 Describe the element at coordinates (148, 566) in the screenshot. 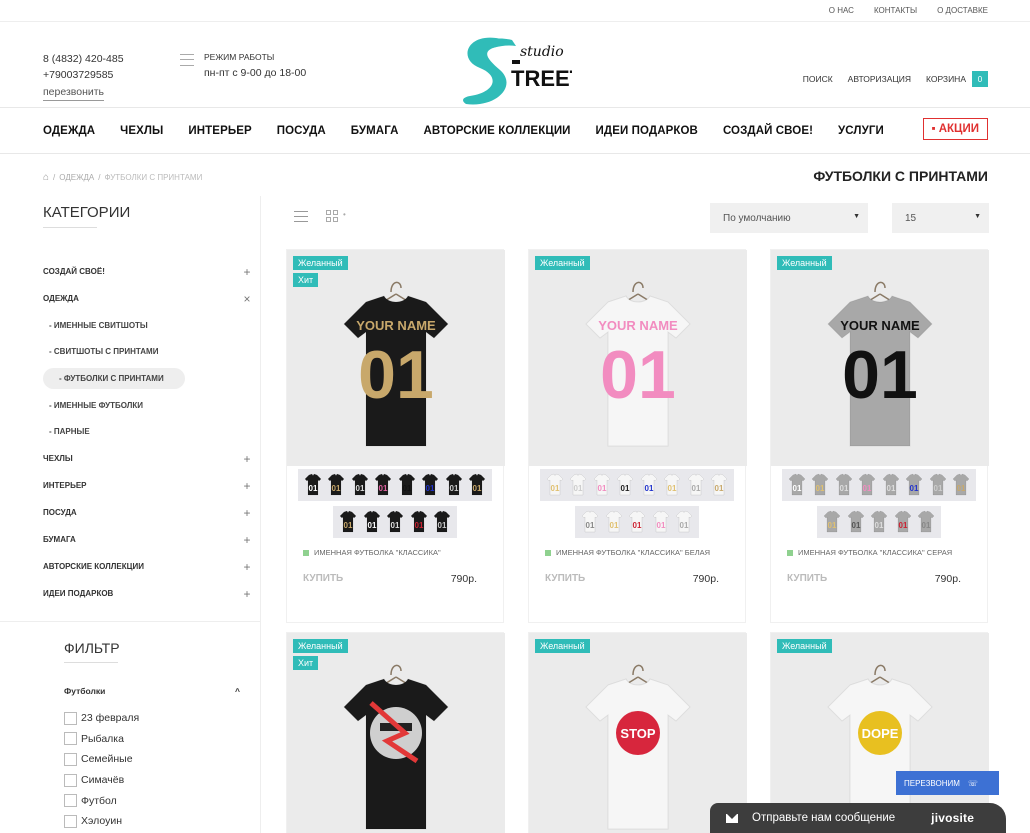

I see `category-author-collections: АВТОРСКИЕ КОЛЛЕКЦИИ +` at that location.